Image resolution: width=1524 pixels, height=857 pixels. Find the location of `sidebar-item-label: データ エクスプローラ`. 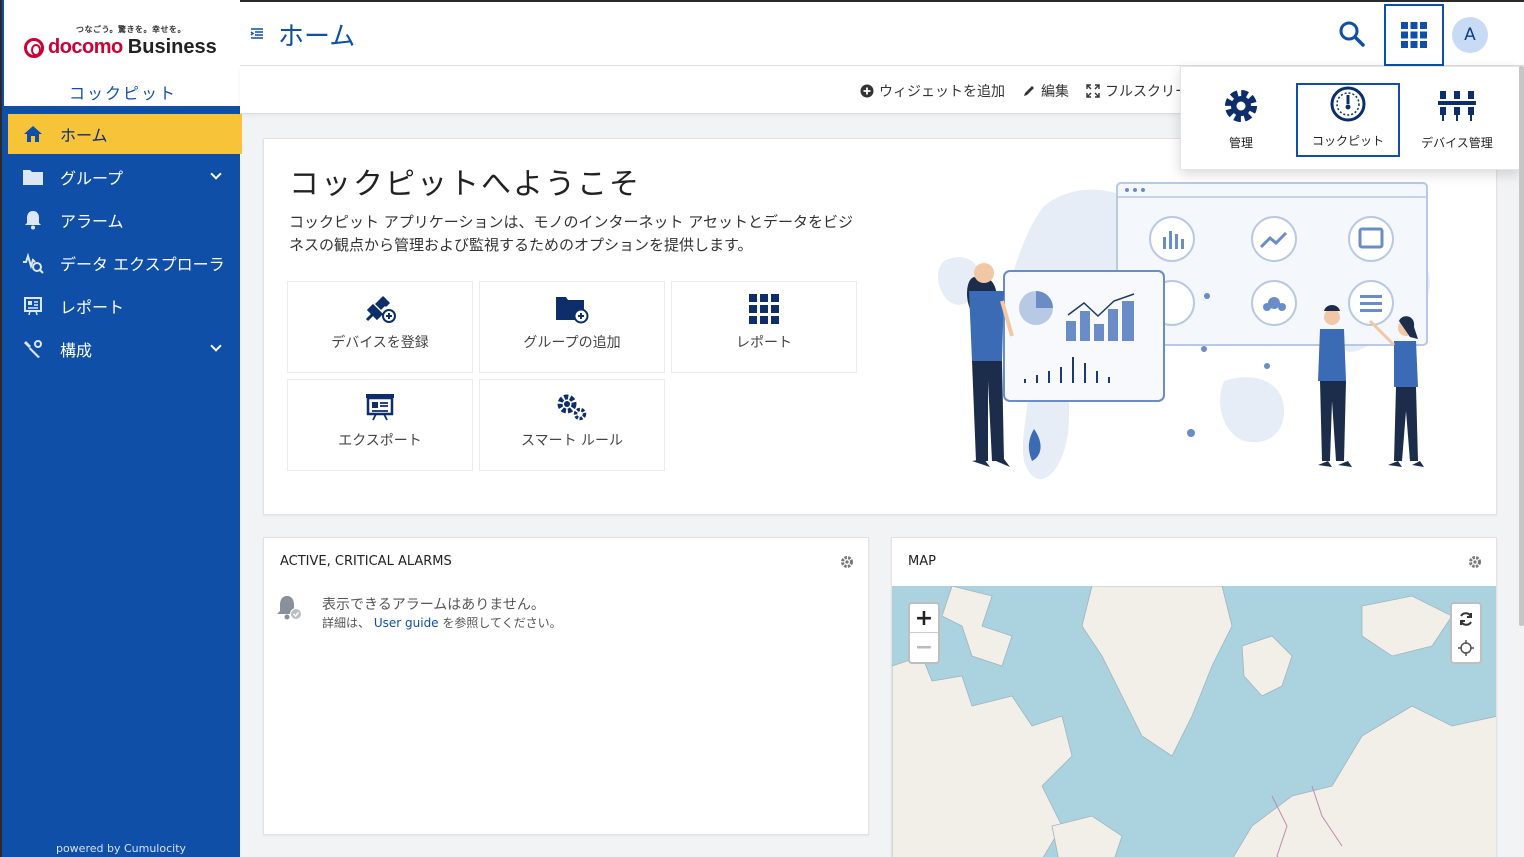

sidebar-item-label: データ エクスプローラ is located at coordinates (142, 264).